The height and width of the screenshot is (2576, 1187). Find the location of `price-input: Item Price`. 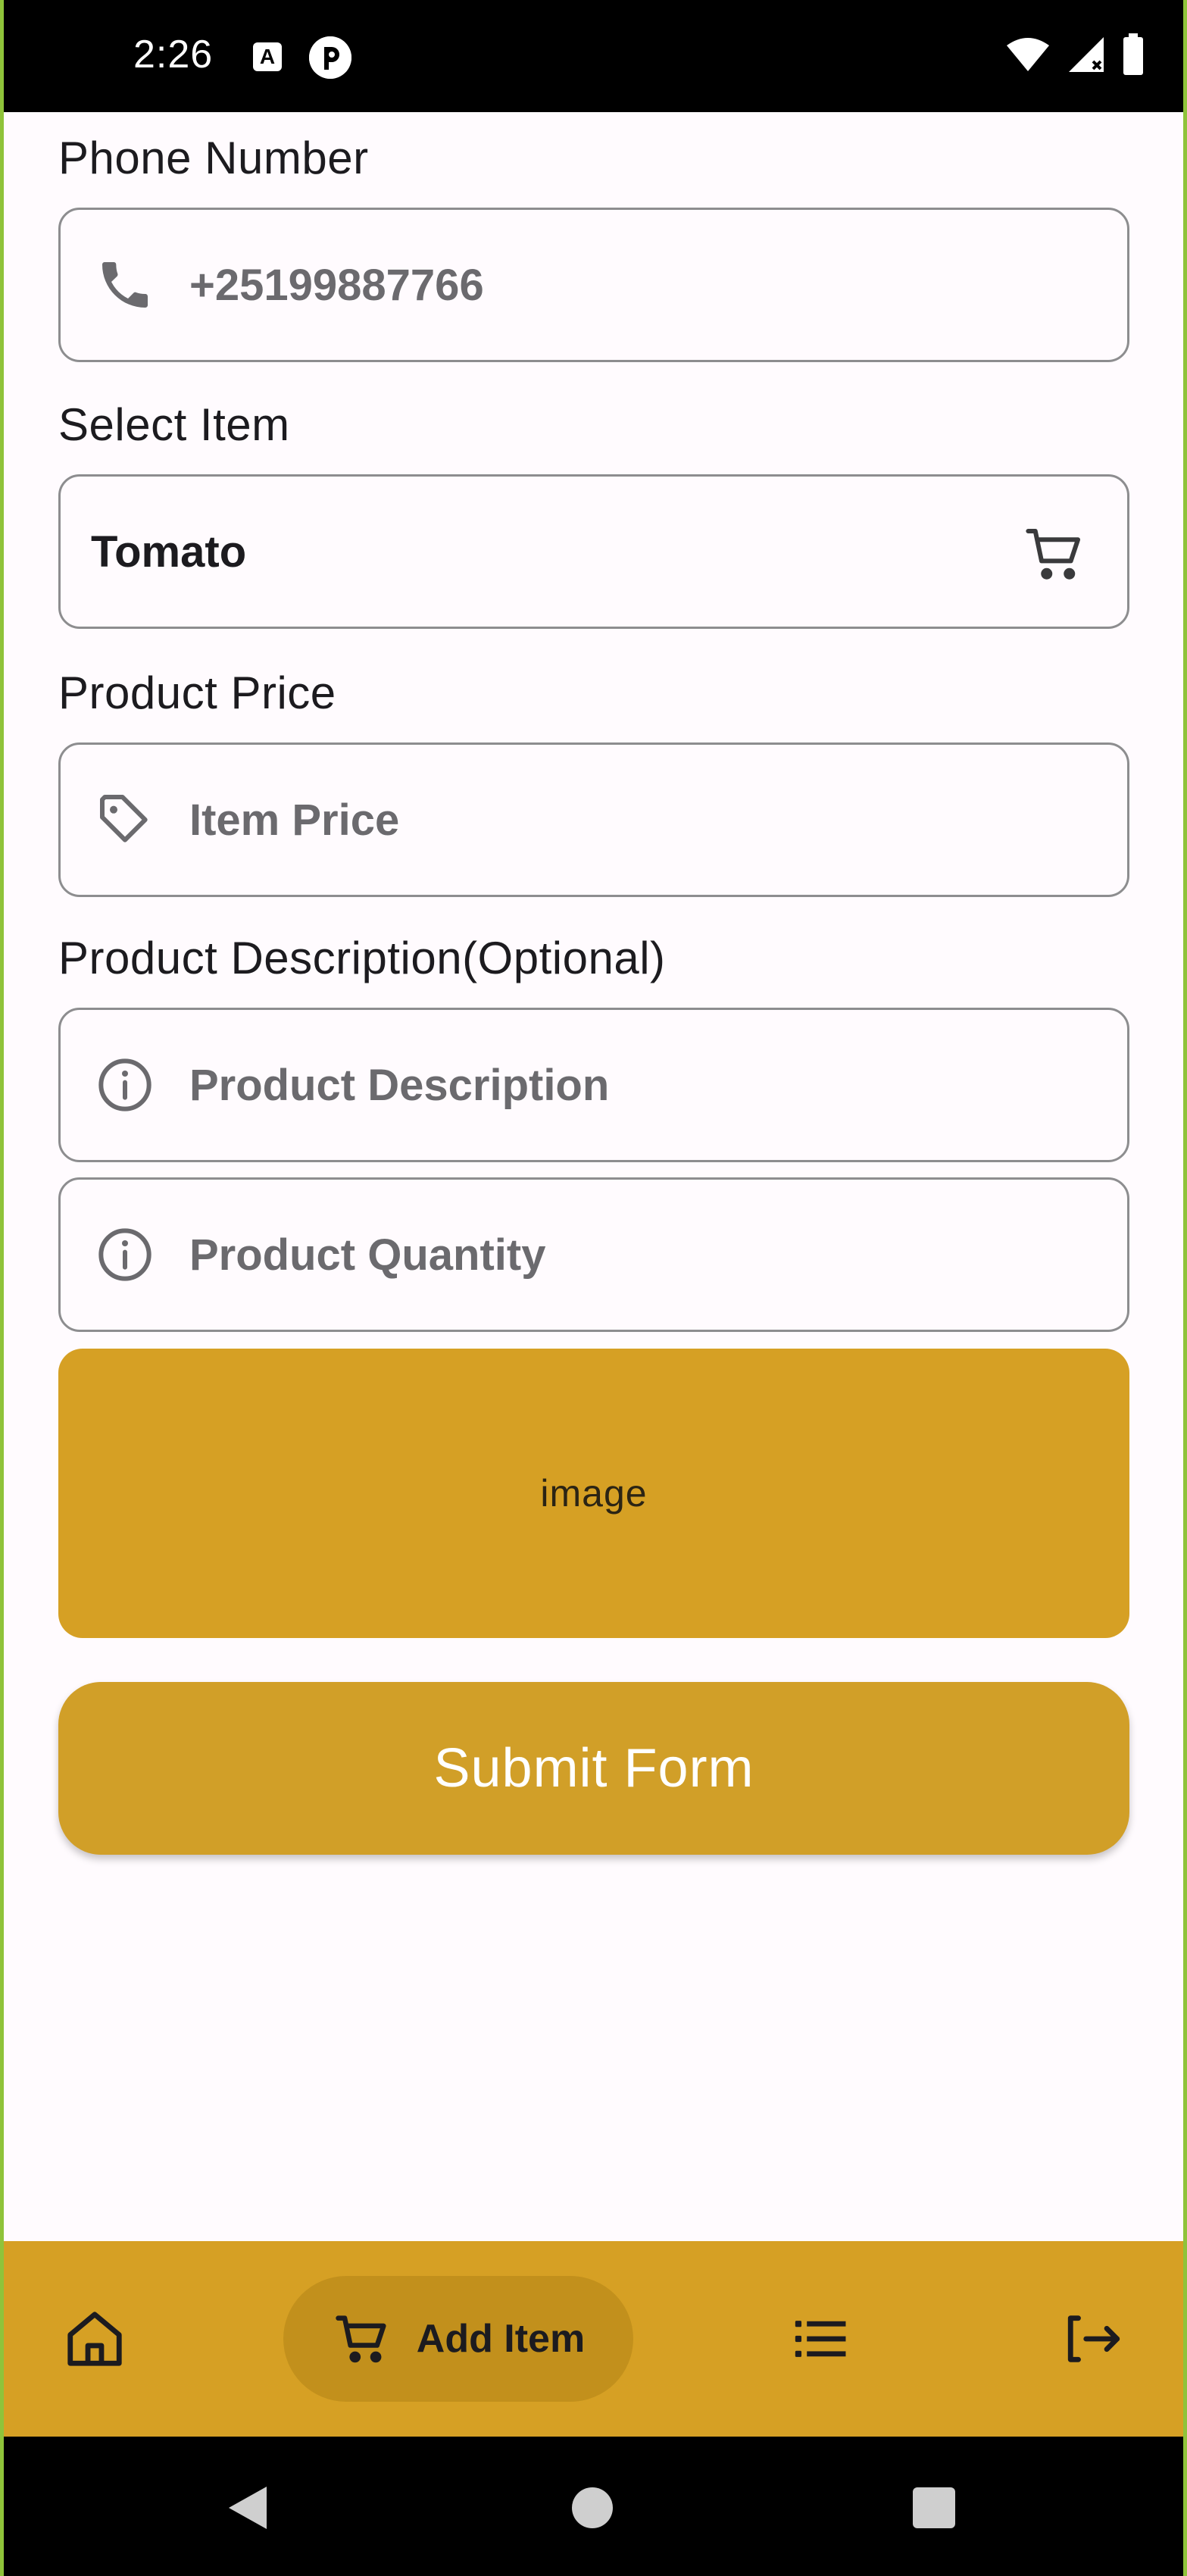

price-input: Item Price is located at coordinates (593, 820).